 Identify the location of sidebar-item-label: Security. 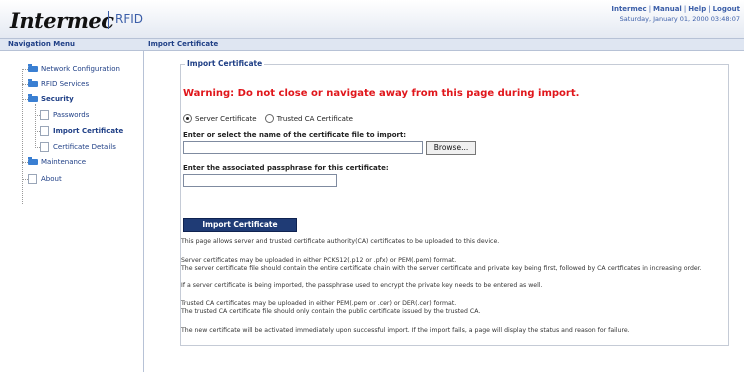
(57, 99).